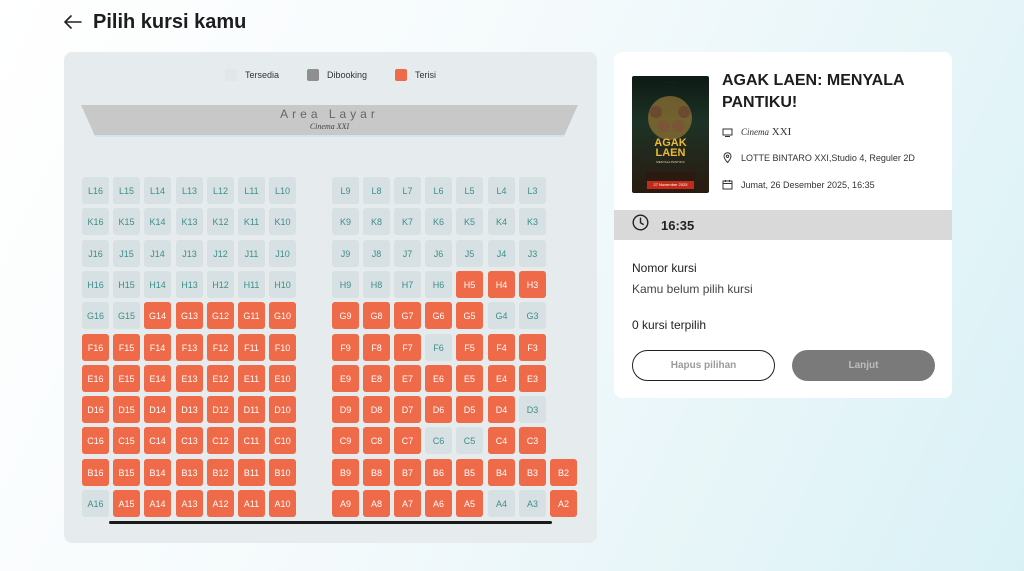  I want to click on seat-a3: A3, so click(532, 503).